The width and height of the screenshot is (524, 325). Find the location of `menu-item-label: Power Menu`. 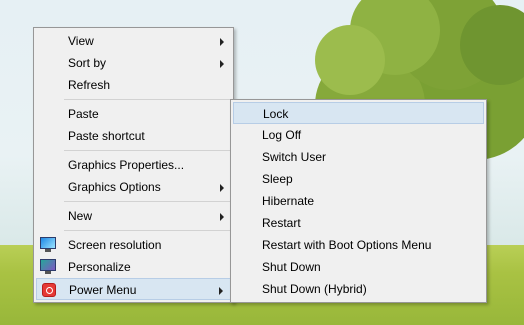

menu-item-label: Power Menu is located at coordinates (103, 290).